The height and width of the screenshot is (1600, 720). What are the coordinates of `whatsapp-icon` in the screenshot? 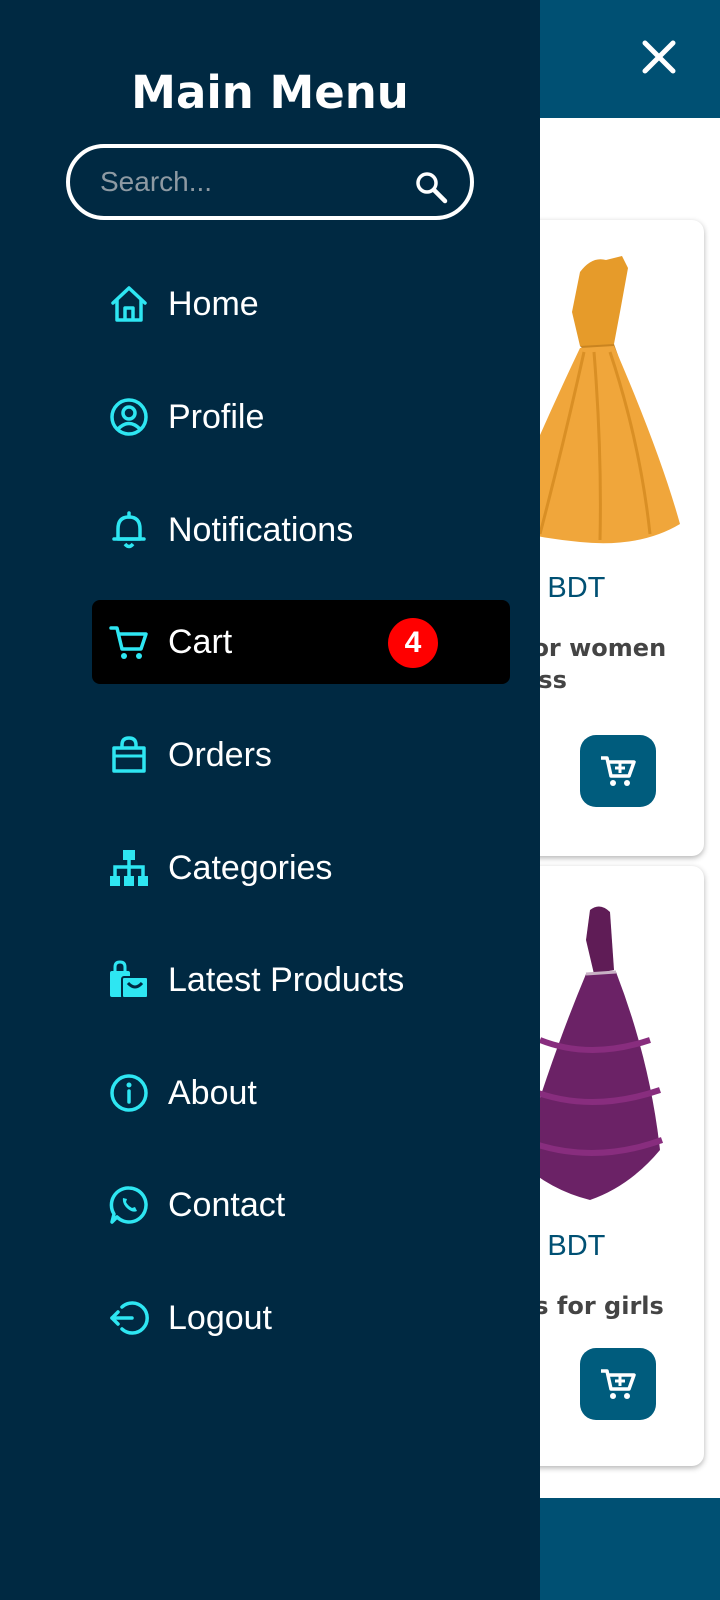 It's located at (128, 1205).